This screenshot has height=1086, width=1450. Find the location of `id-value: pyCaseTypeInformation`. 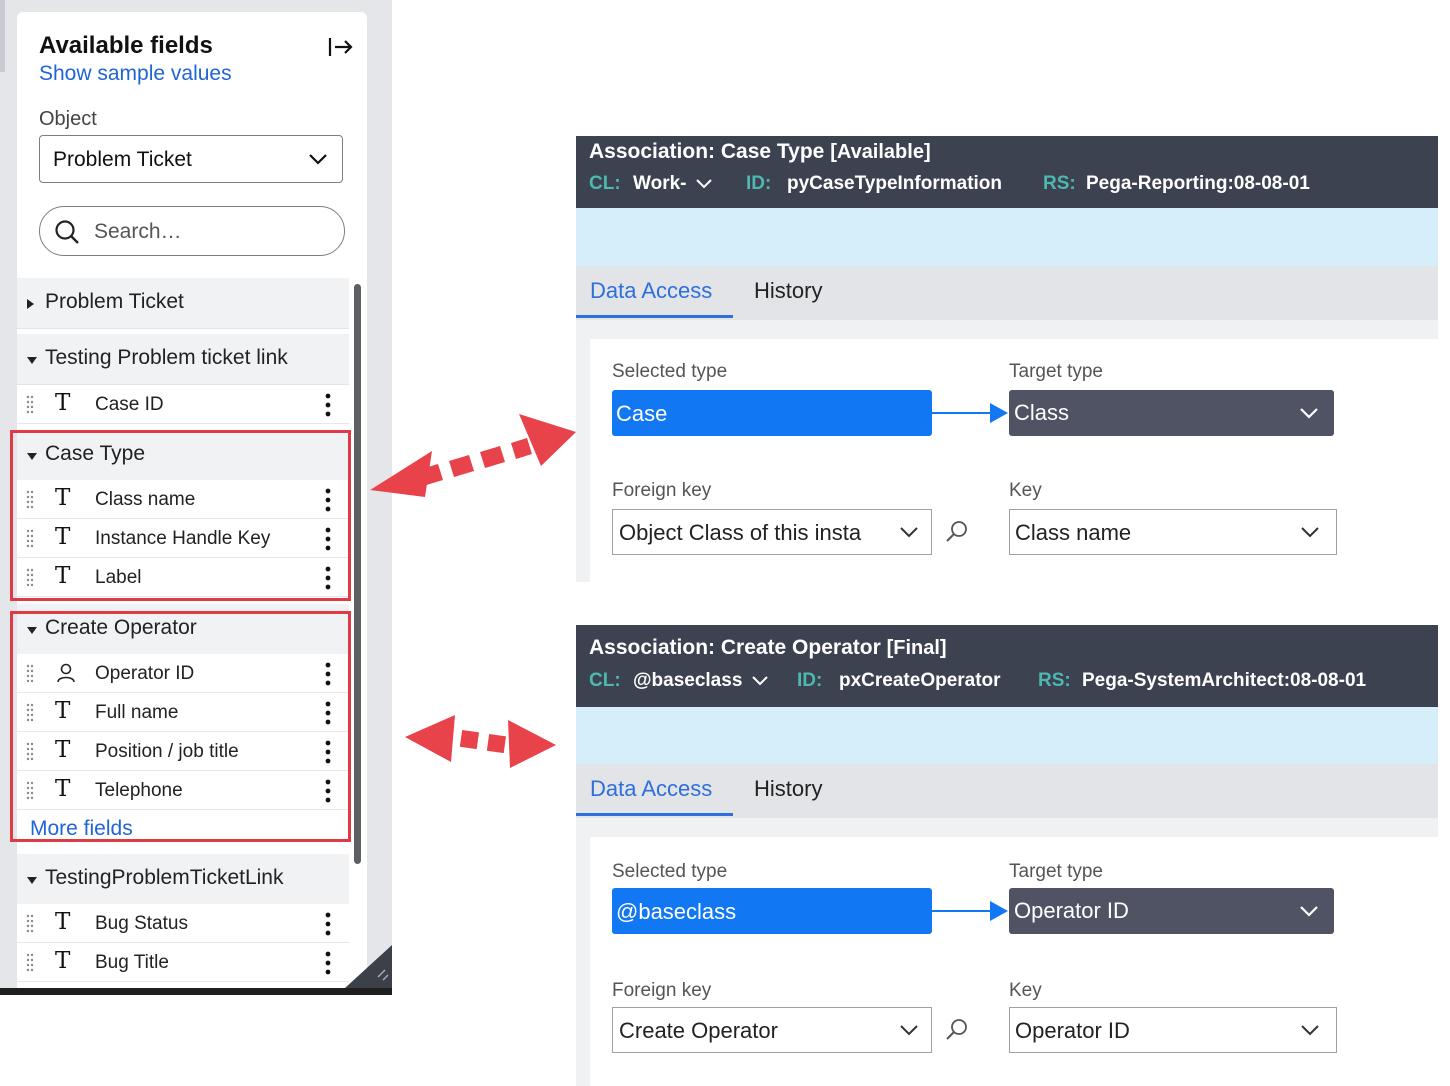

id-value: pyCaseTypeInformation is located at coordinates (895, 183).